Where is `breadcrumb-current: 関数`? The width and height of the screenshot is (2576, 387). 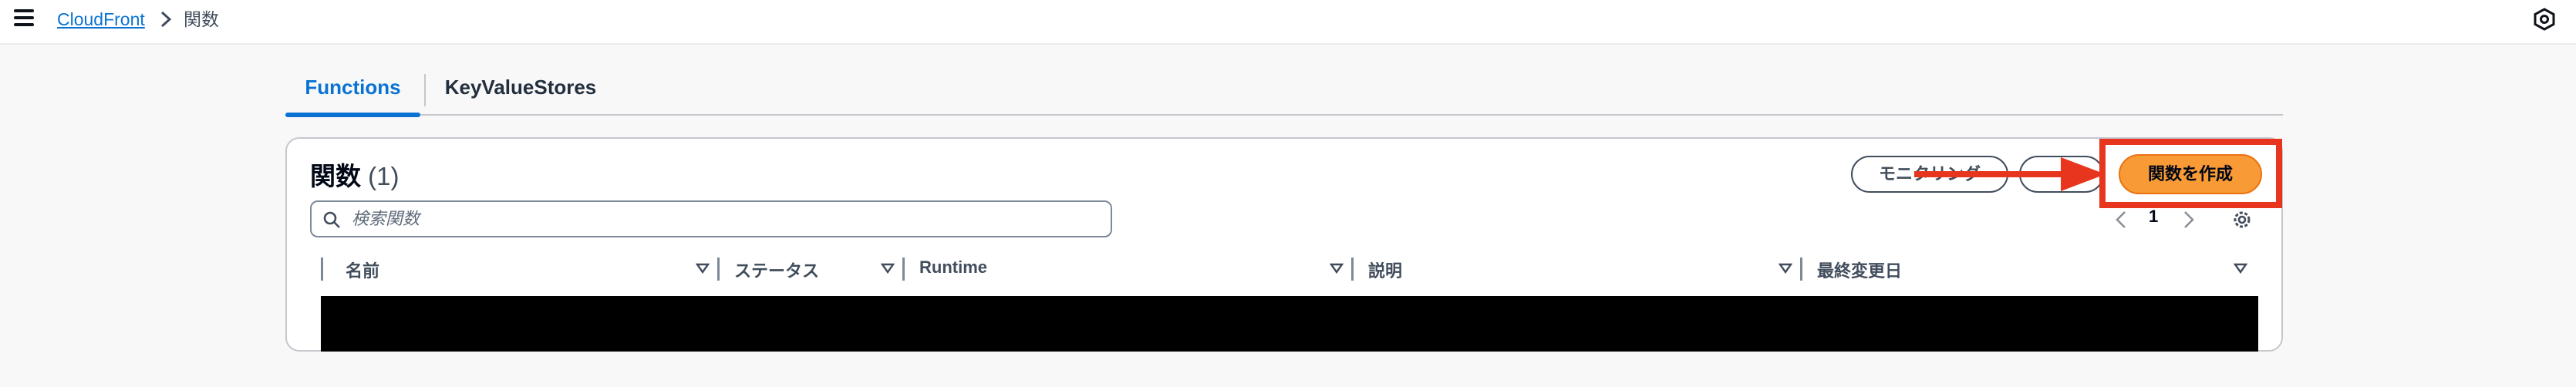
breadcrumb-current: 関数 is located at coordinates (201, 19).